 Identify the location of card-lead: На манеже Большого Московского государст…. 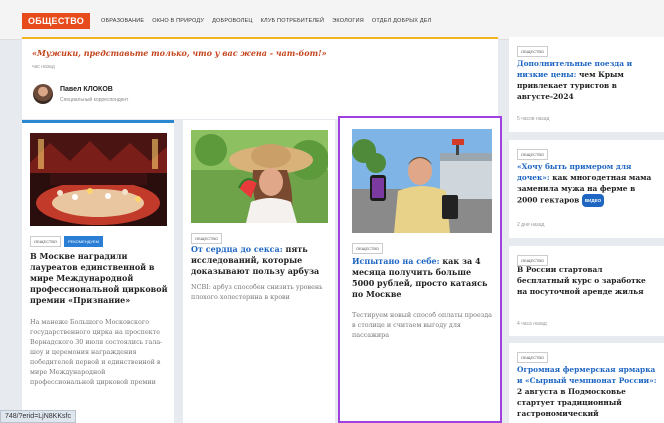
(96, 352).